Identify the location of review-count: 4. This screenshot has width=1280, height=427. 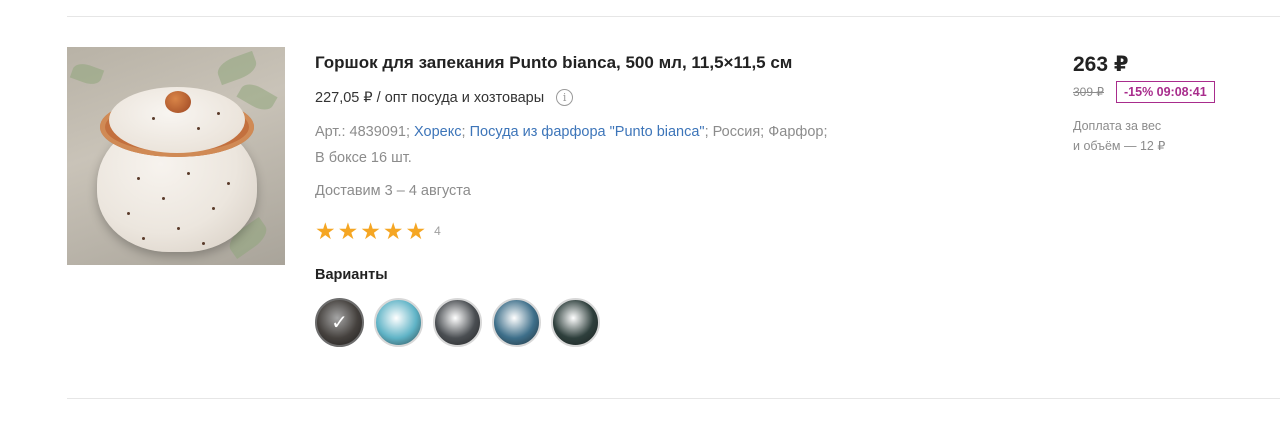
(437, 231).